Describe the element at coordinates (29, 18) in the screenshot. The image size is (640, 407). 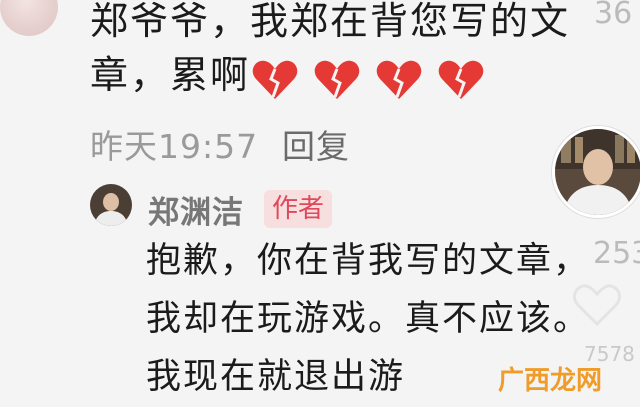
I see `commenter-avatar` at that location.